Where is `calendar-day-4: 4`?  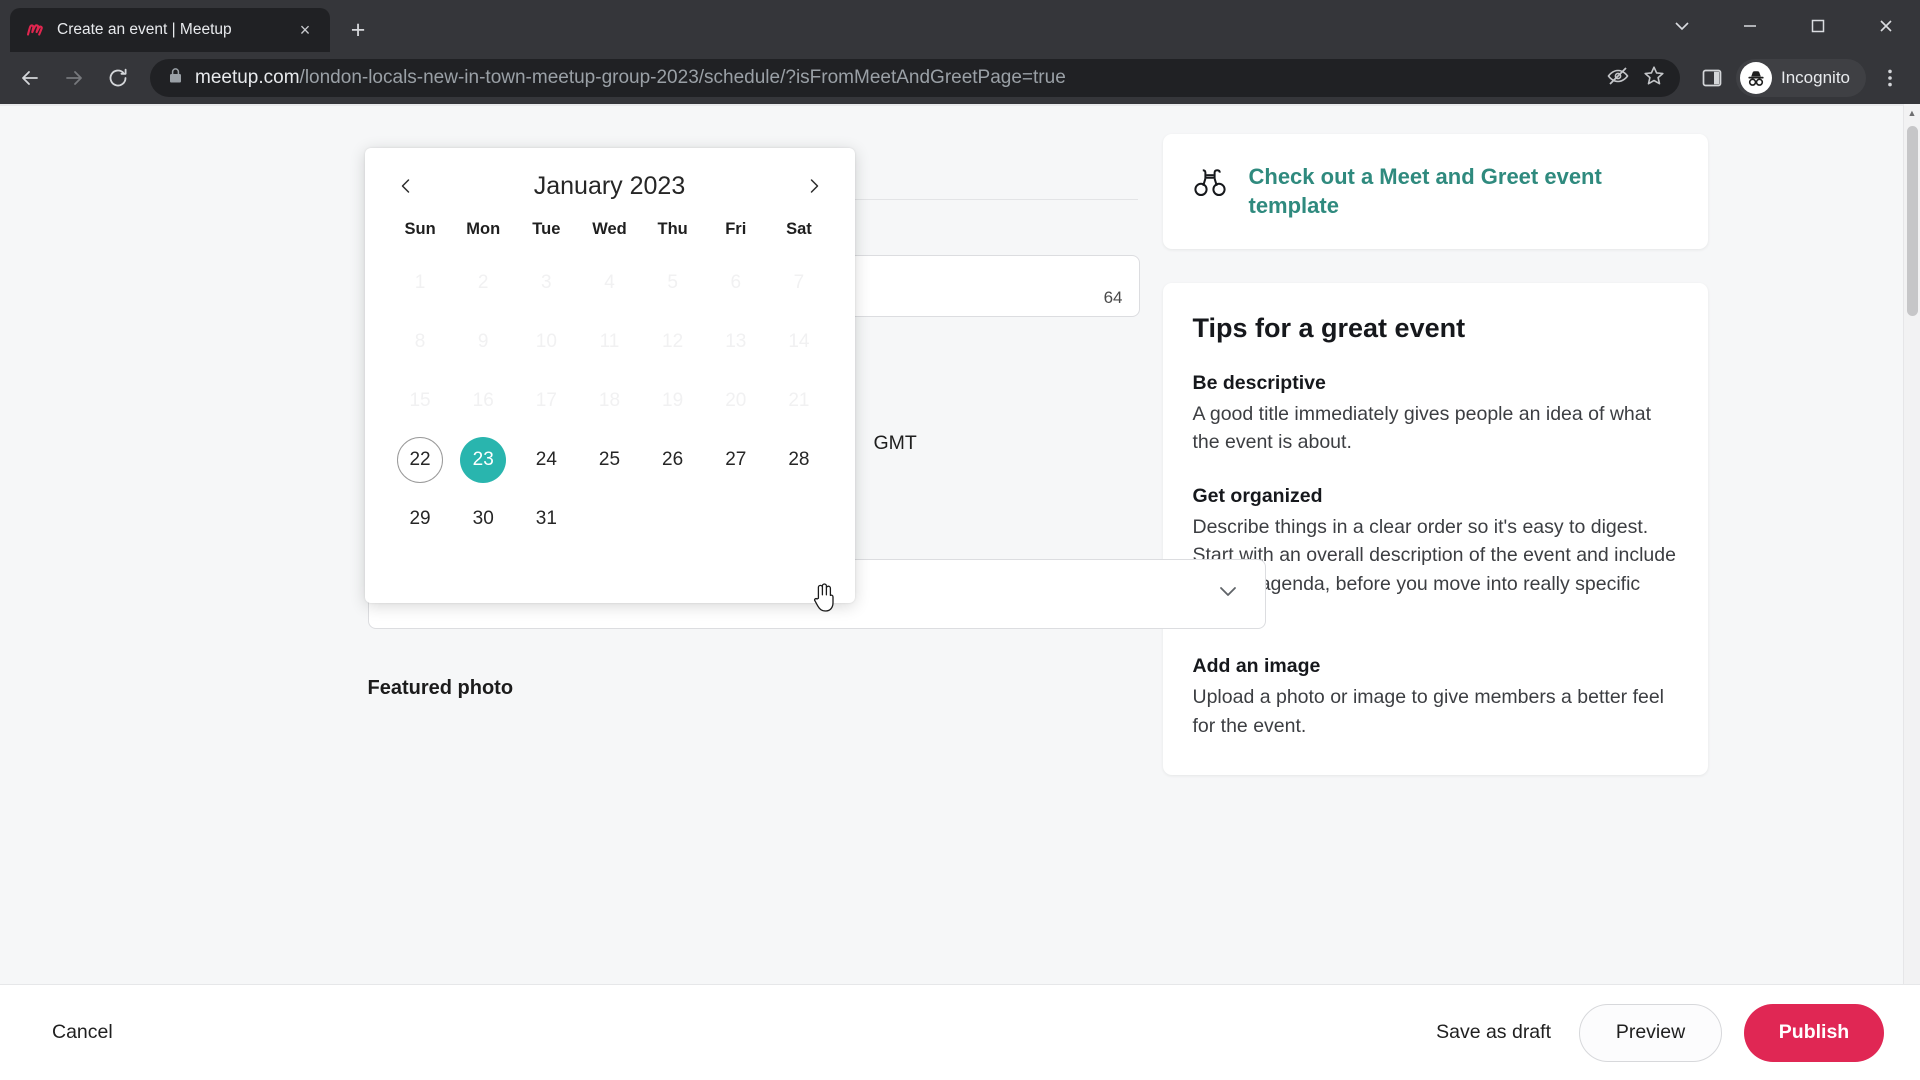 calendar-day-4: 4 is located at coordinates (609, 282).